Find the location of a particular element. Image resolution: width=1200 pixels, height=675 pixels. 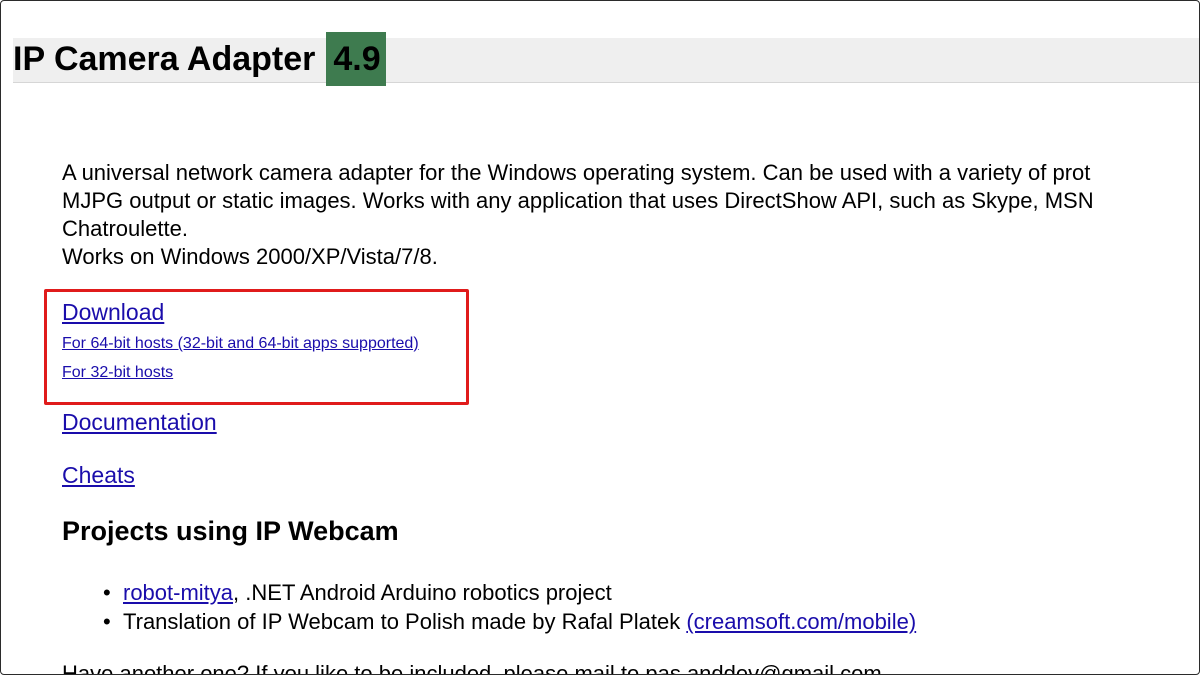

description-line: Chatroulette. is located at coordinates (125, 228).